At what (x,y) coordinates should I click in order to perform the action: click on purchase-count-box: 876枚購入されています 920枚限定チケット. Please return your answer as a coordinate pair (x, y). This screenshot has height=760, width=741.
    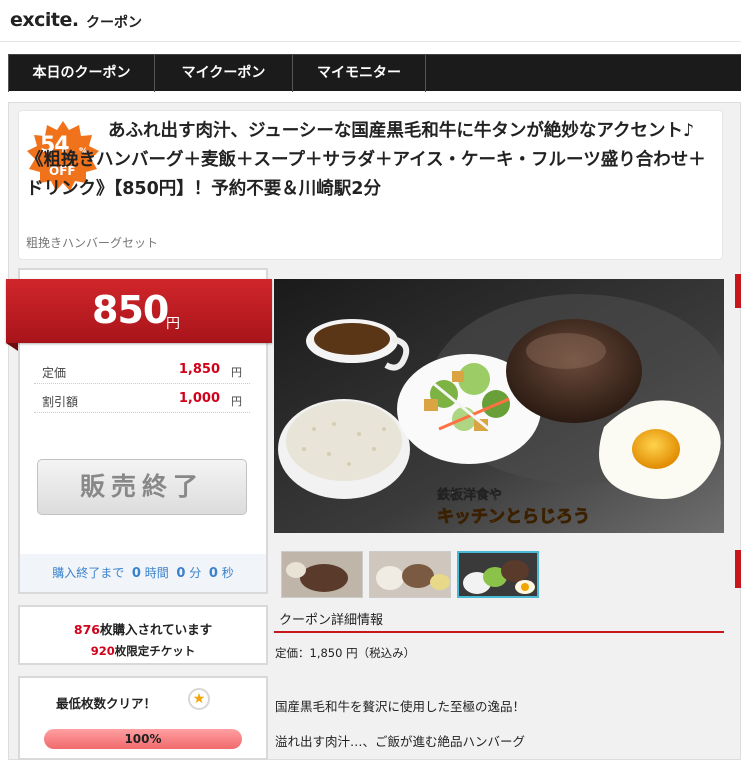
    Looking at the image, I should click on (143, 635).